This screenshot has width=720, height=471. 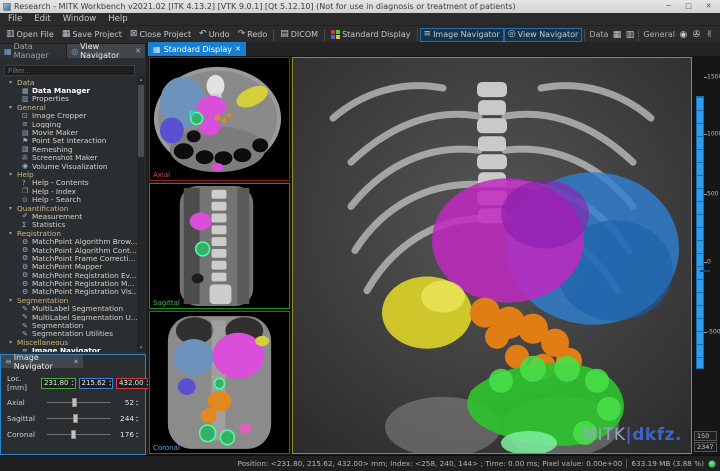 What do you see at coordinates (42, 362) in the screenshot?
I see `tab-image-navigator: ≡ Image Navigator ✕` at bounding box center [42, 362].